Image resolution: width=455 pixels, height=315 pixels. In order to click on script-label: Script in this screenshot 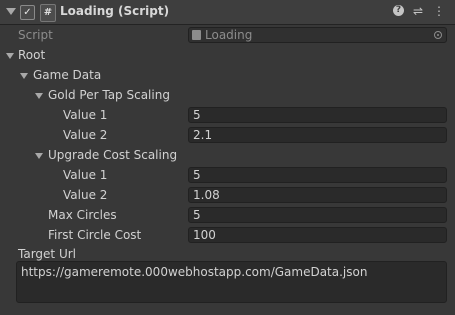, I will do `click(35, 35)`.